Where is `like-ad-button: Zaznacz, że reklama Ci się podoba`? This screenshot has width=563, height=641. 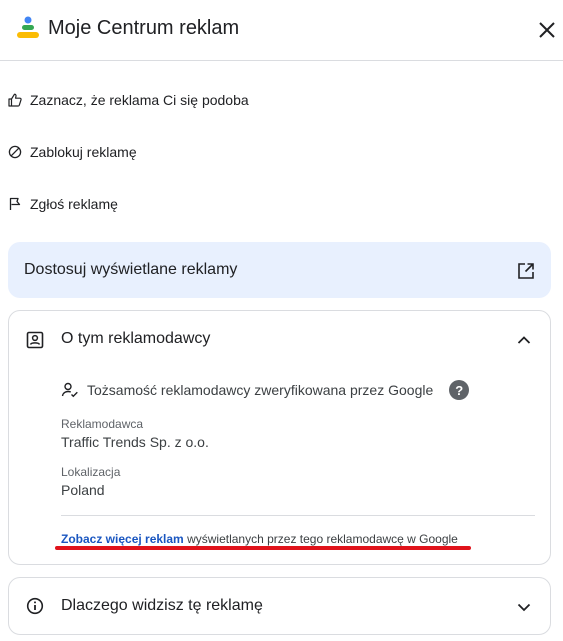 like-ad-button: Zaznacz, że reklama Ci się podoba is located at coordinates (128, 100).